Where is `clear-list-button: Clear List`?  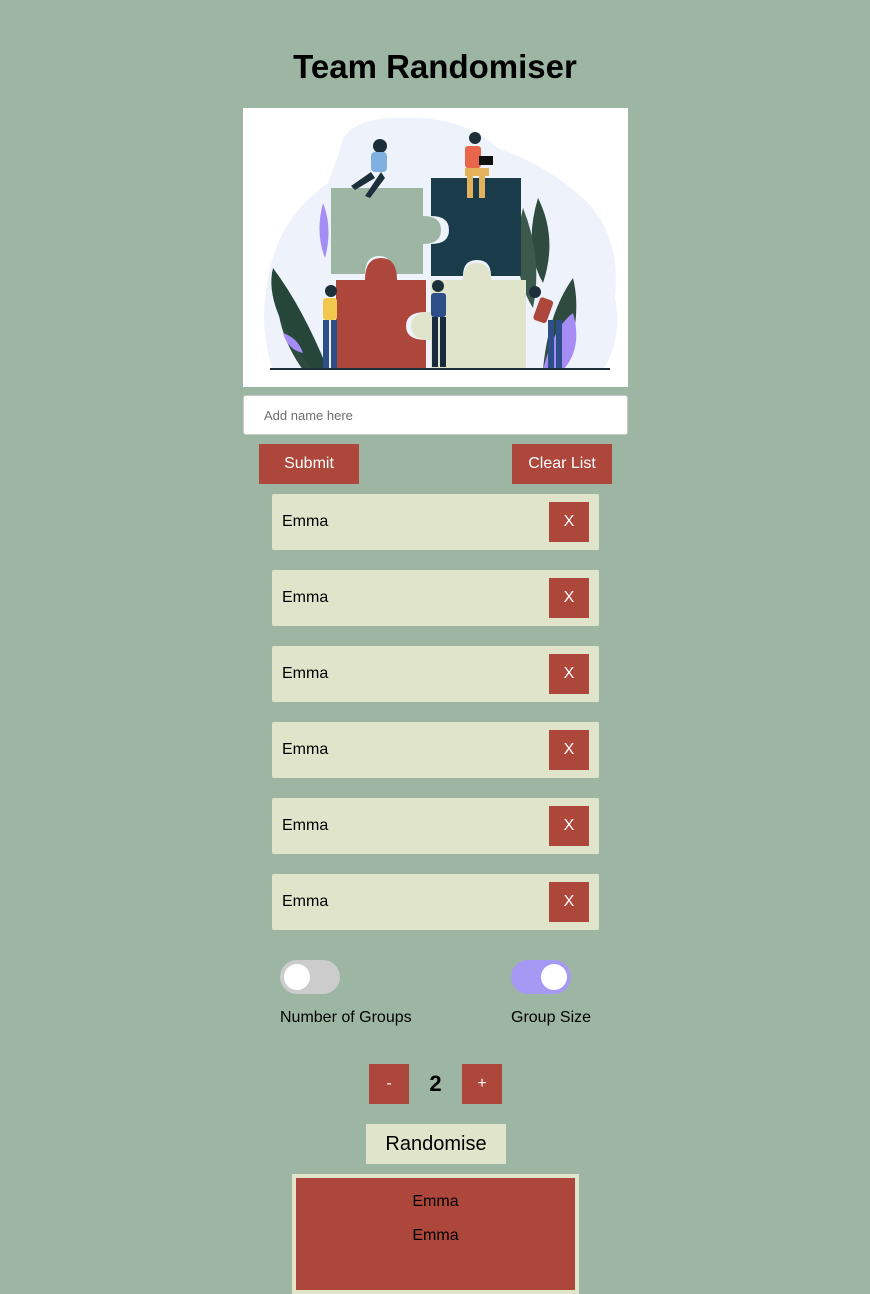
clear-list-button: Clear List is located at coordinates (562, 464).